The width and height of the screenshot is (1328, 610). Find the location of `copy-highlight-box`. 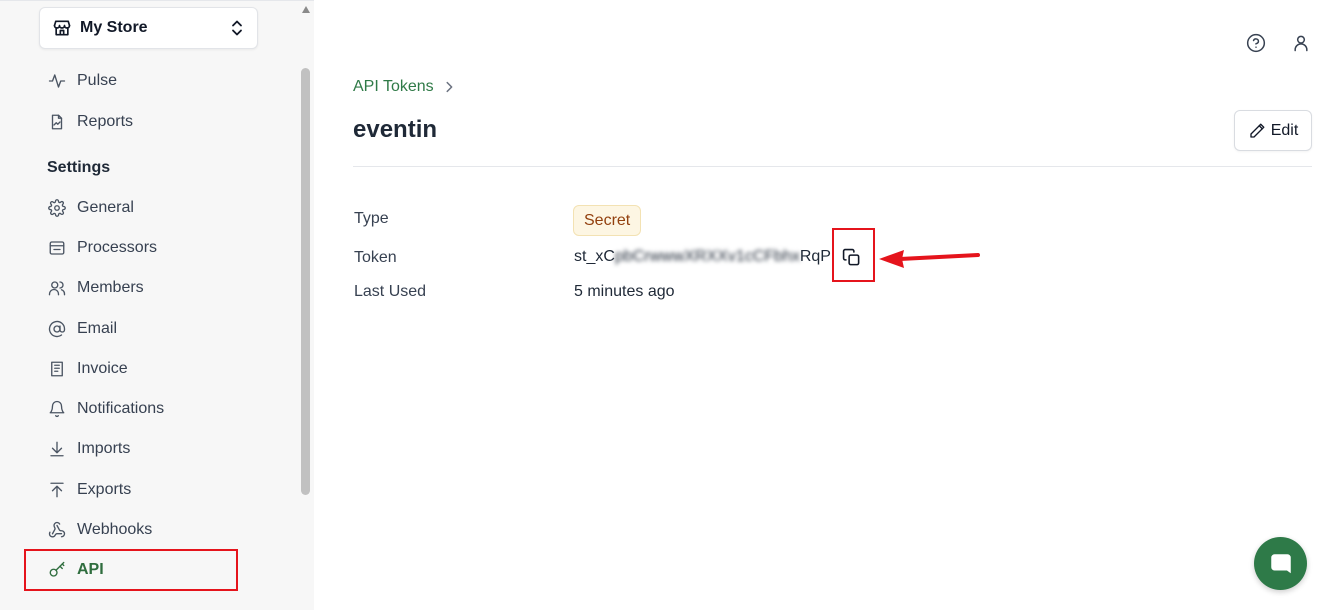

copy-highlight-box is located at coordinates (853, 255).